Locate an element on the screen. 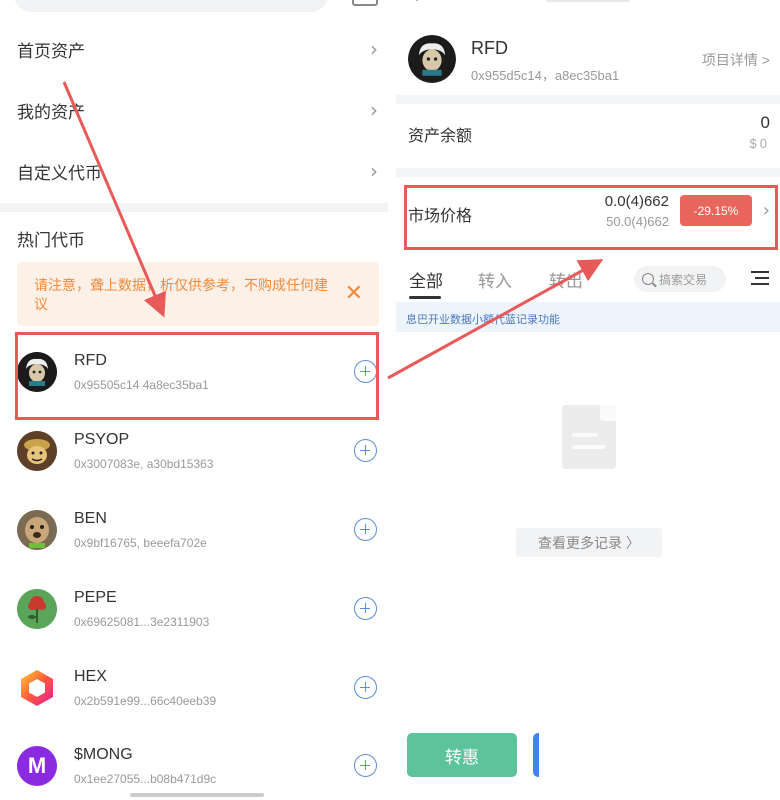 This screenshot has height=800, width=780. token-name: PSYOP is located at coordinates (102, 439).